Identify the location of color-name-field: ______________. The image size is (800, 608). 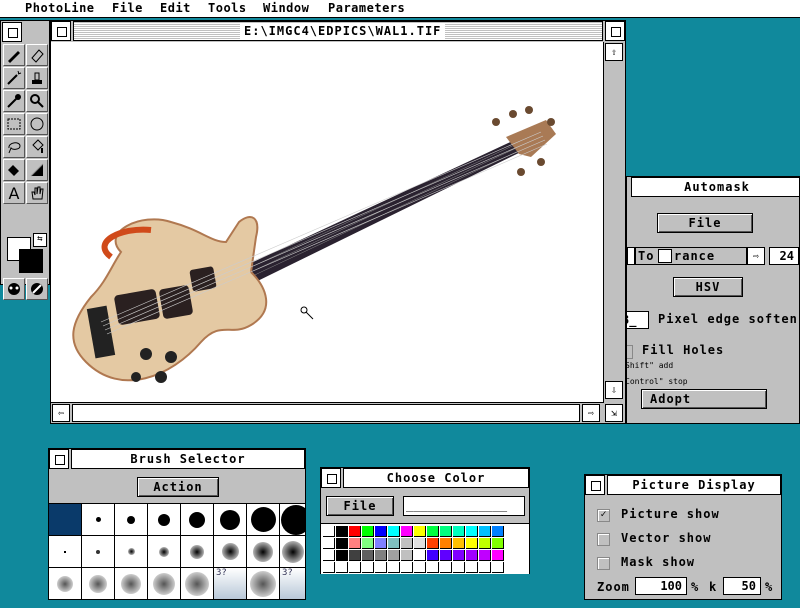
(464, 506).